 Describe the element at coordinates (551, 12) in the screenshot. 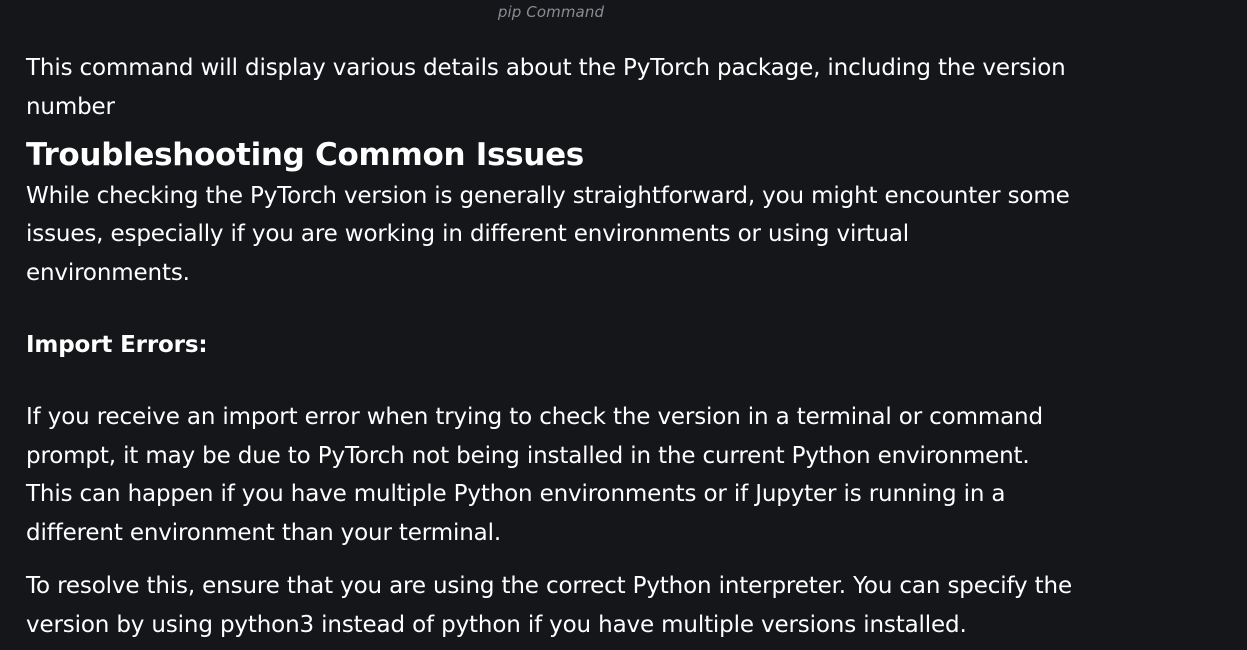

I see `code-block-caption: pip Command` at that location.